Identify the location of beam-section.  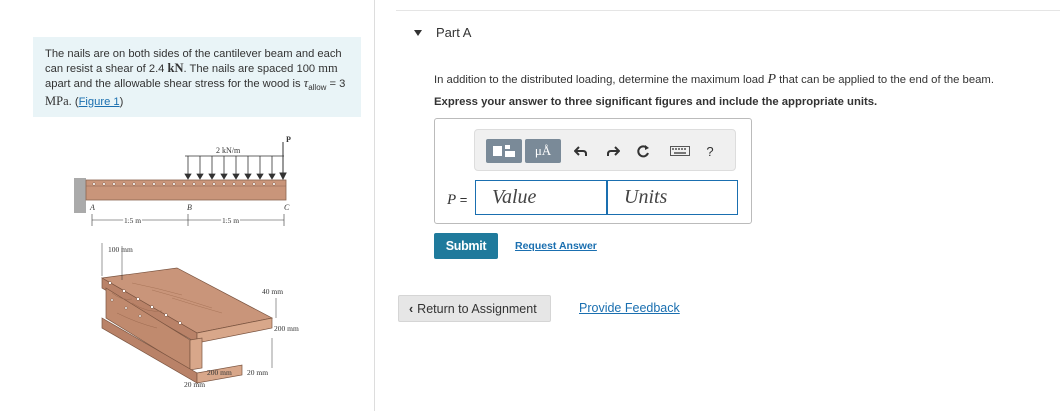
(187, 325).